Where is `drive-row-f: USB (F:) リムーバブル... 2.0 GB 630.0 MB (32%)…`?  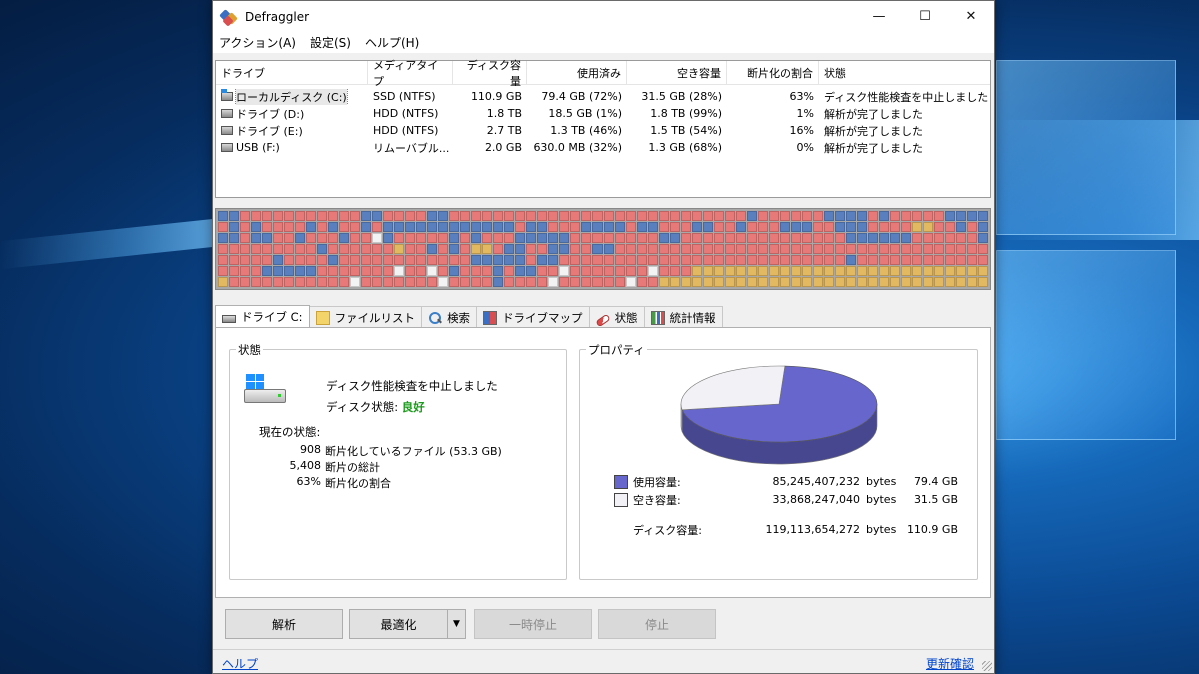 drive-row-f: USB (F:) リムーバブル... 2.0 GB 630.0 MB (32%)… is located at coordinates (603, 147).